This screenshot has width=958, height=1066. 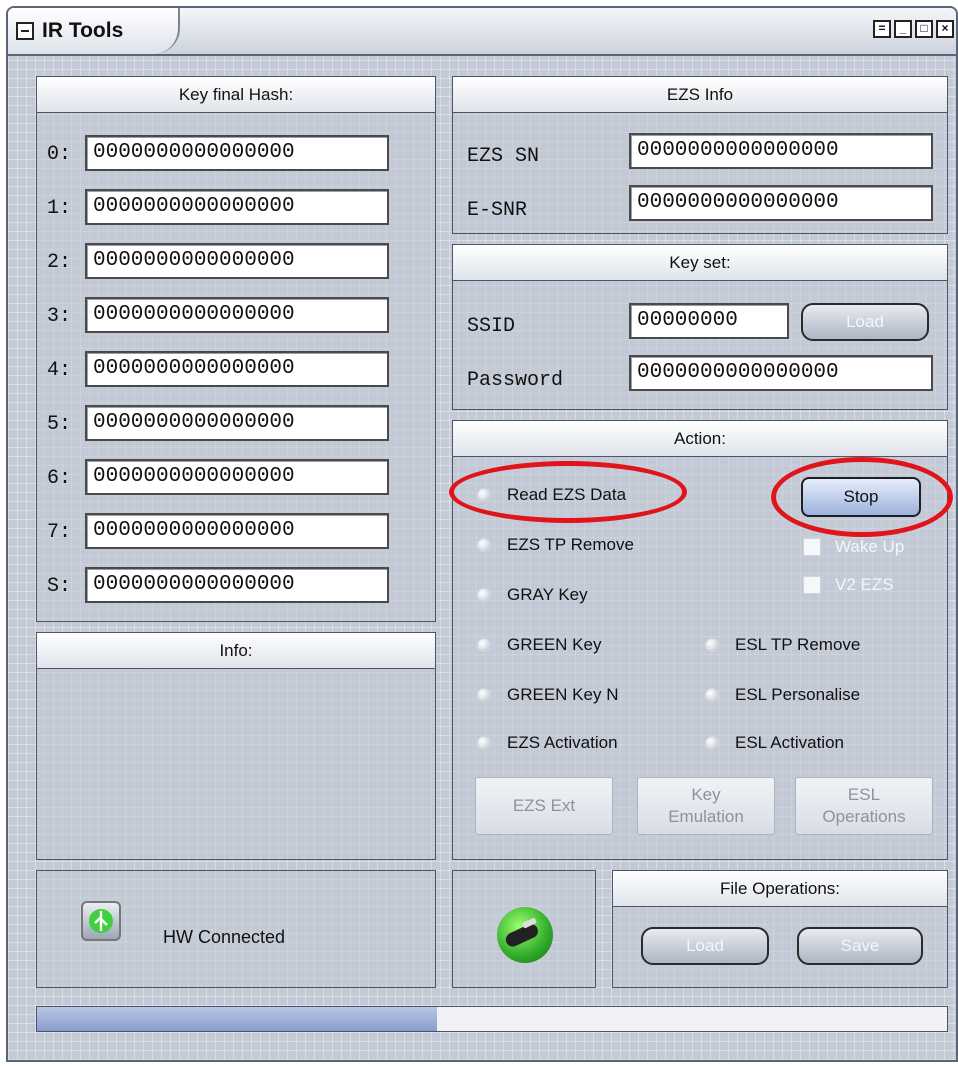 I want to click on file-load-button: Load, so click(x=705, y=946).